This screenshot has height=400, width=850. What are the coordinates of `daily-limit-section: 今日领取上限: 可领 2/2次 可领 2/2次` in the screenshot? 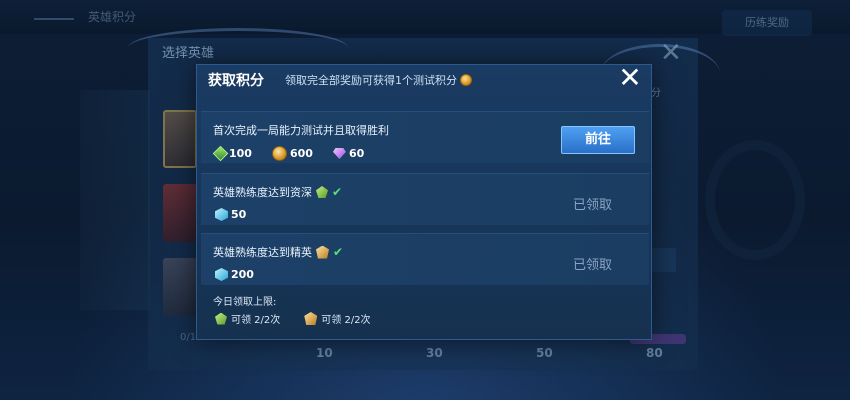 It's located at (425, 312).